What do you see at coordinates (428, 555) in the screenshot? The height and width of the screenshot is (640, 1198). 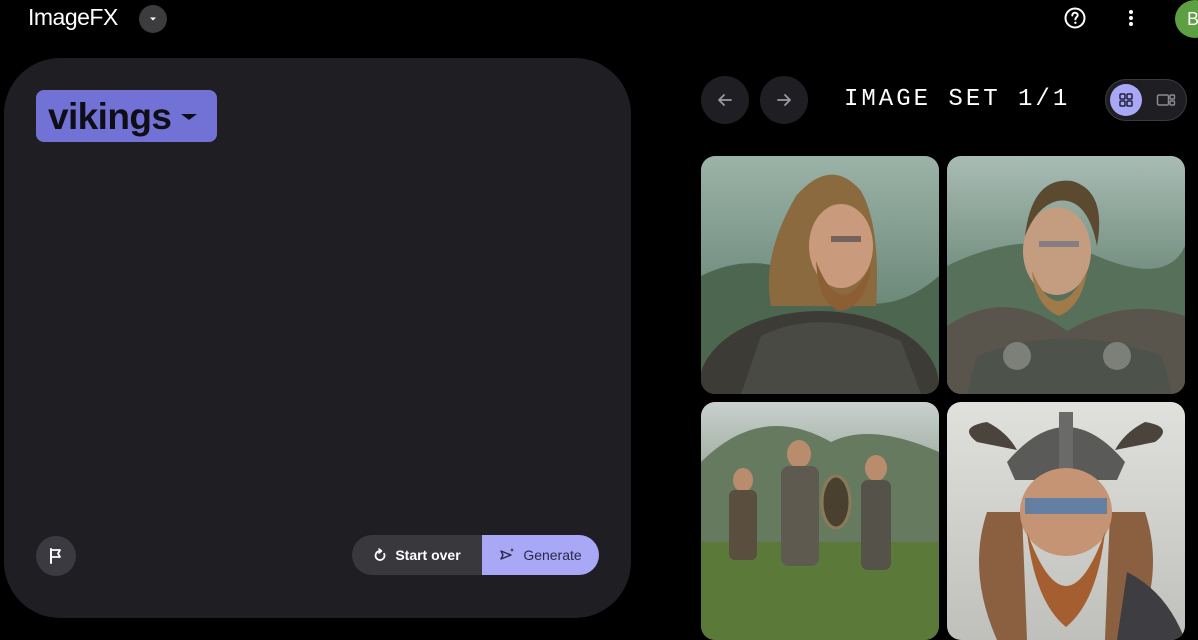 I see `start-over-label: Start over` at bounding box center [428, 555].